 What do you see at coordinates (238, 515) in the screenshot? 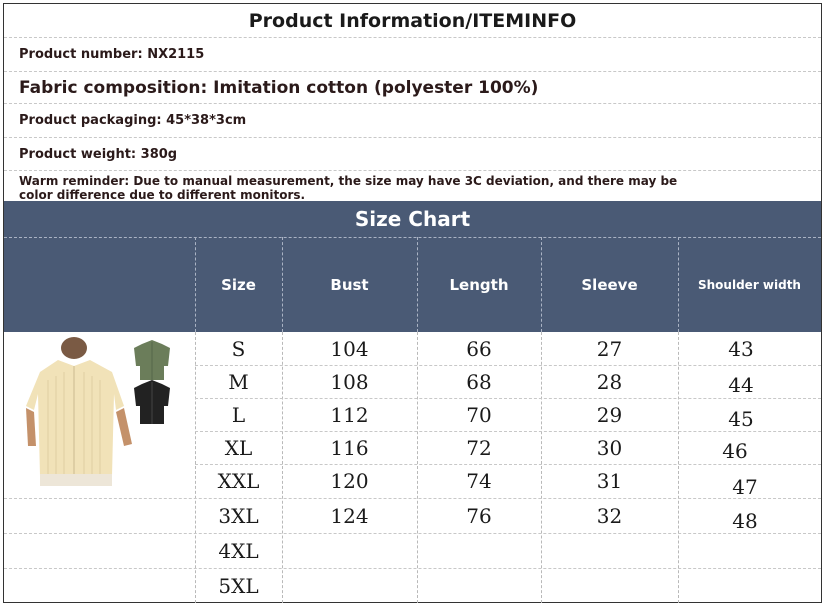
I see `cell-size: 3XL` at bounding box center [238, 515].